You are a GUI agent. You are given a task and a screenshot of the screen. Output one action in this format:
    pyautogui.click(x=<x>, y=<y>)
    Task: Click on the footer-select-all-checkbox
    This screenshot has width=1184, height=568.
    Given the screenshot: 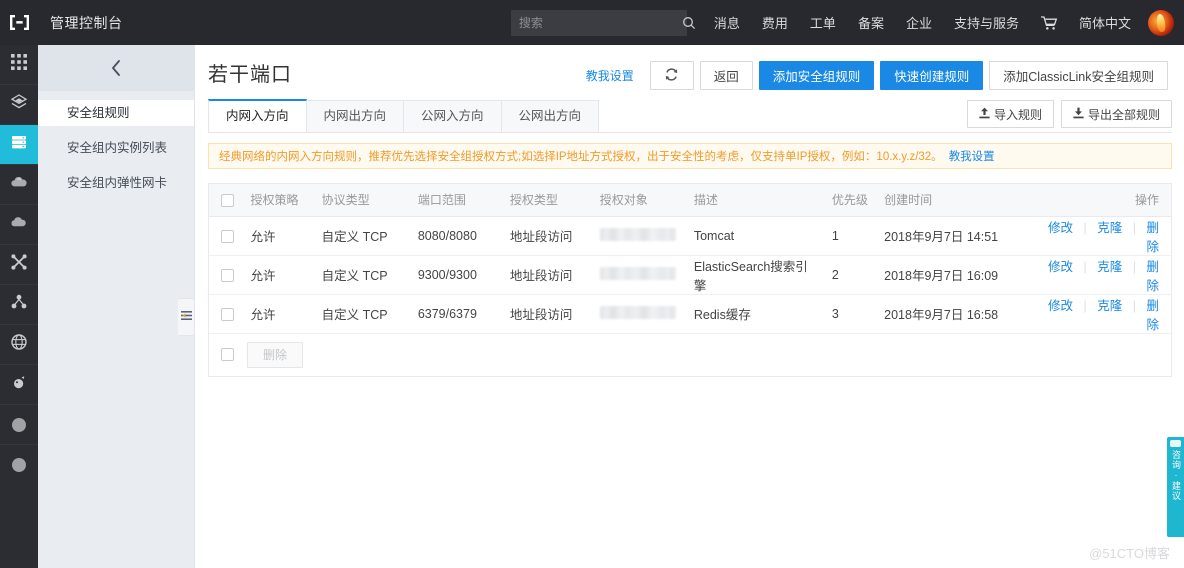 What is the action you would take?
    pyautogui.click(x=227, y=354)
    